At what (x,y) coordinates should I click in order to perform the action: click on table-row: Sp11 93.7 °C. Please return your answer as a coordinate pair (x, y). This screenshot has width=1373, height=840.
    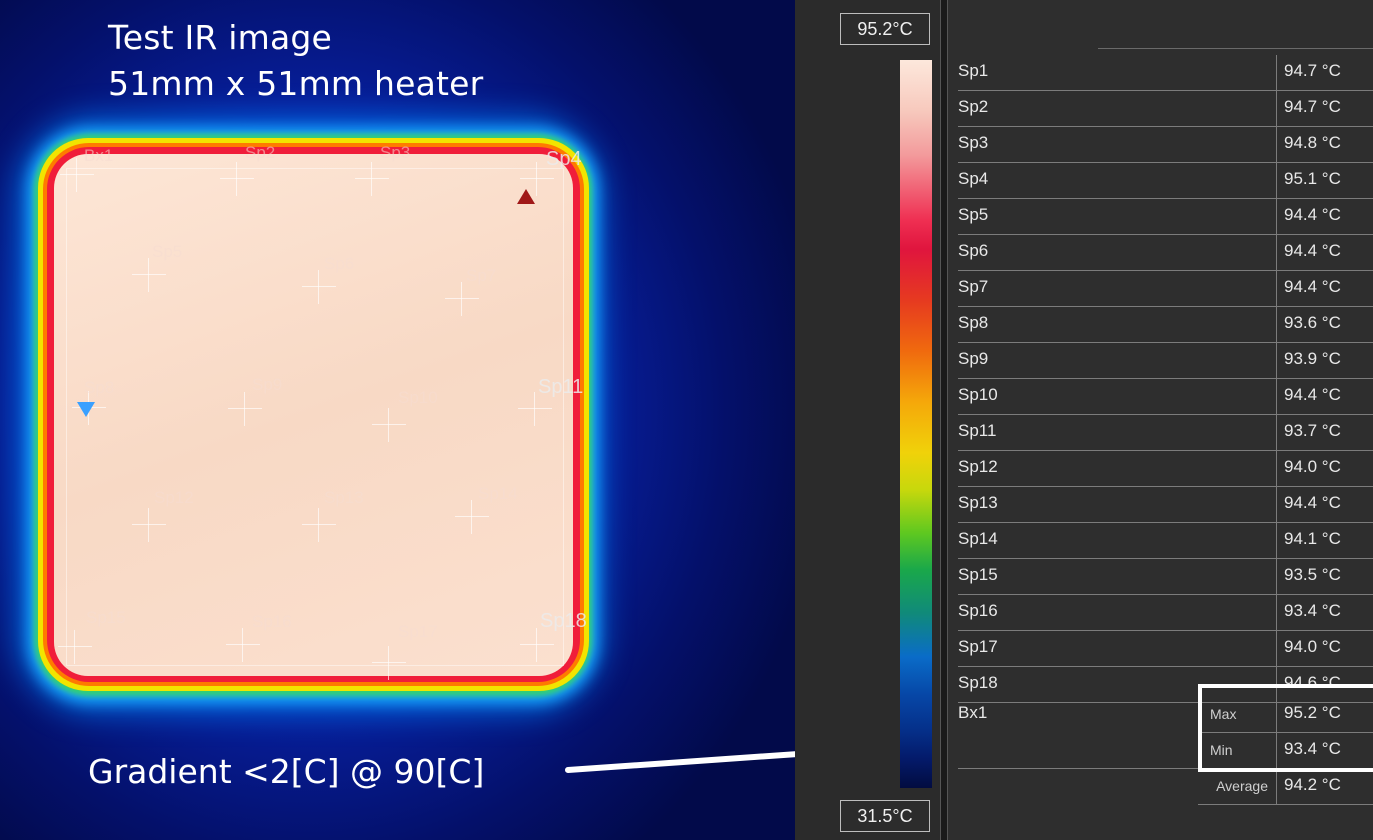
    Looking at the image, I should click on (1165, 433).